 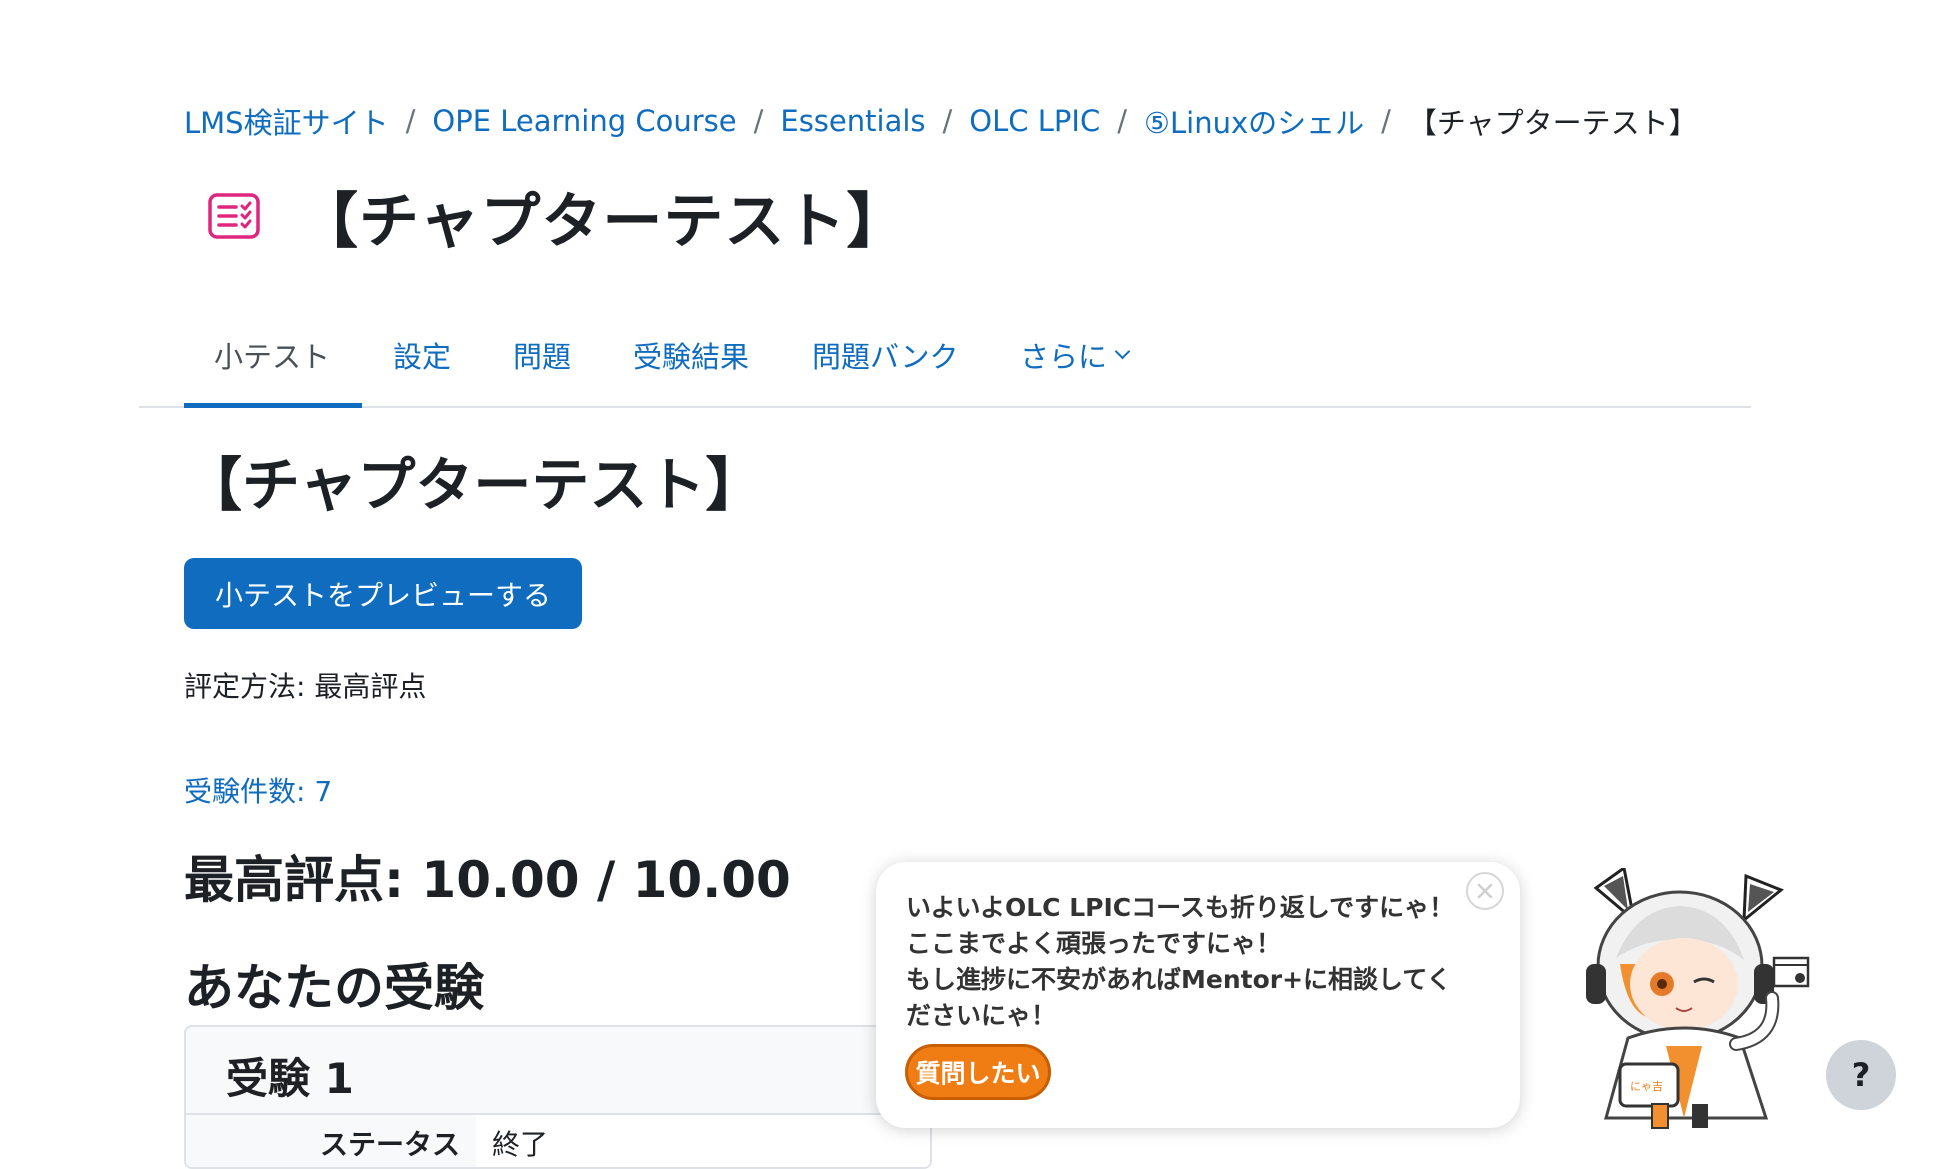 What do you see at coordinates (234, 216) in the screenshot?
I see `quiz-icon` at bounding box center [234, 216].